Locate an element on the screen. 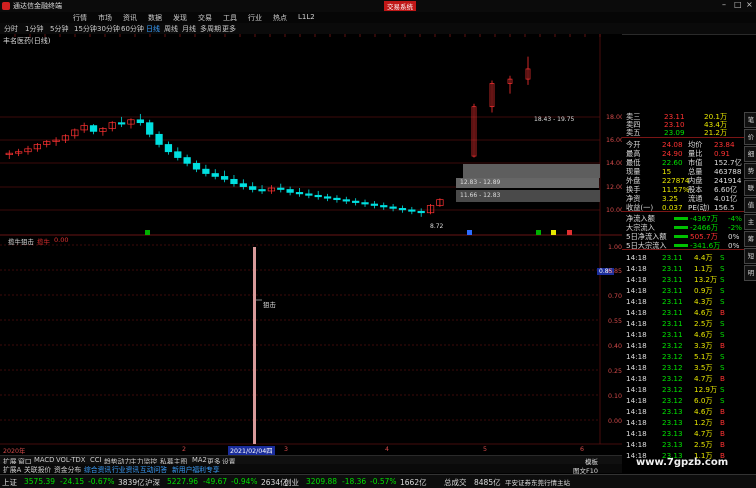 This screenshot has width=756, height=488. indicator-axis-label: 0.70 is located at coordinates (615, 296).